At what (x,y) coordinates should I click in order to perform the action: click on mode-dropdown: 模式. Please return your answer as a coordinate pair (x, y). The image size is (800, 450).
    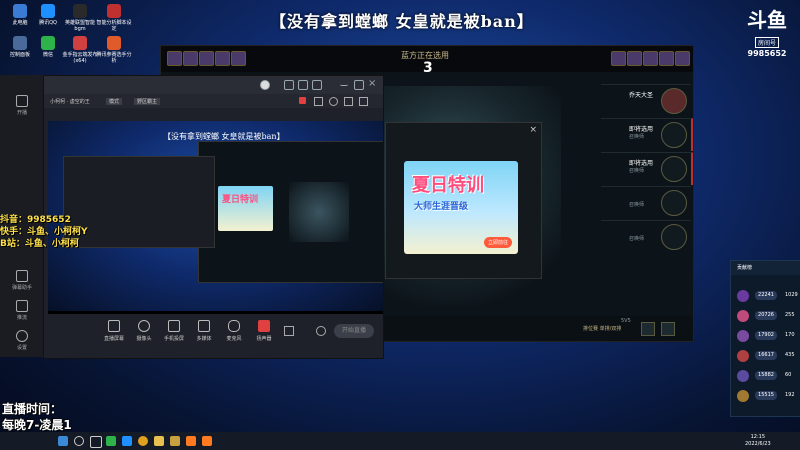
    Looking at the image, I should click on (114, 101).